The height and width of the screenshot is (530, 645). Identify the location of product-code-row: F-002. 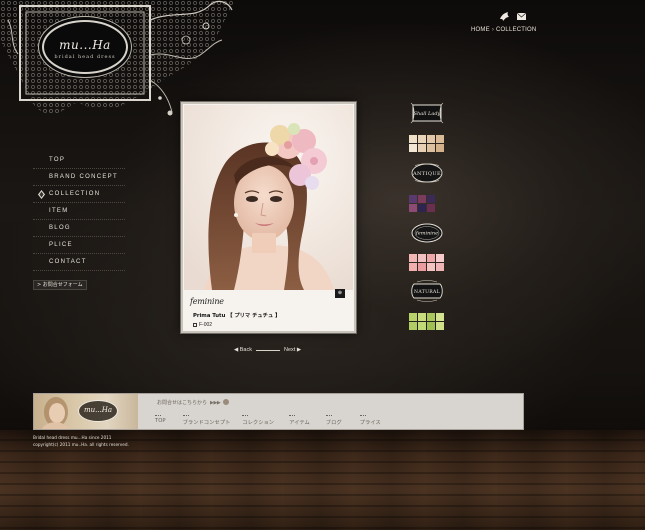
(202, 325).